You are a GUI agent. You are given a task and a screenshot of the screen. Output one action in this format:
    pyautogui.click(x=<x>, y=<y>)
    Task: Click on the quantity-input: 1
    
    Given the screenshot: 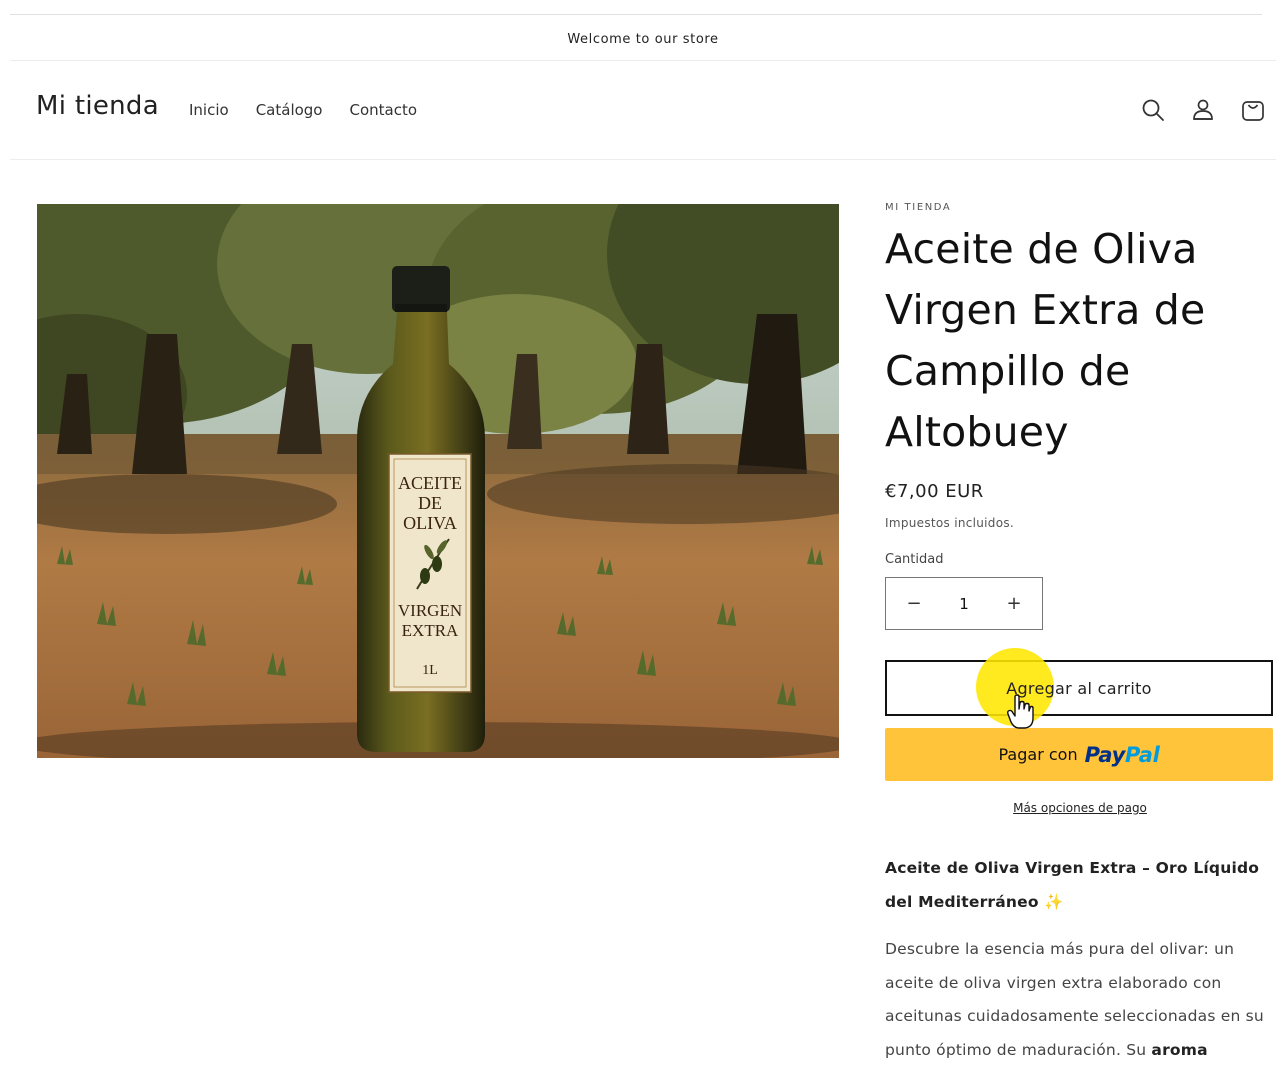 What is the action you would take?
    pyautogui.click(x=964, y=604)
    